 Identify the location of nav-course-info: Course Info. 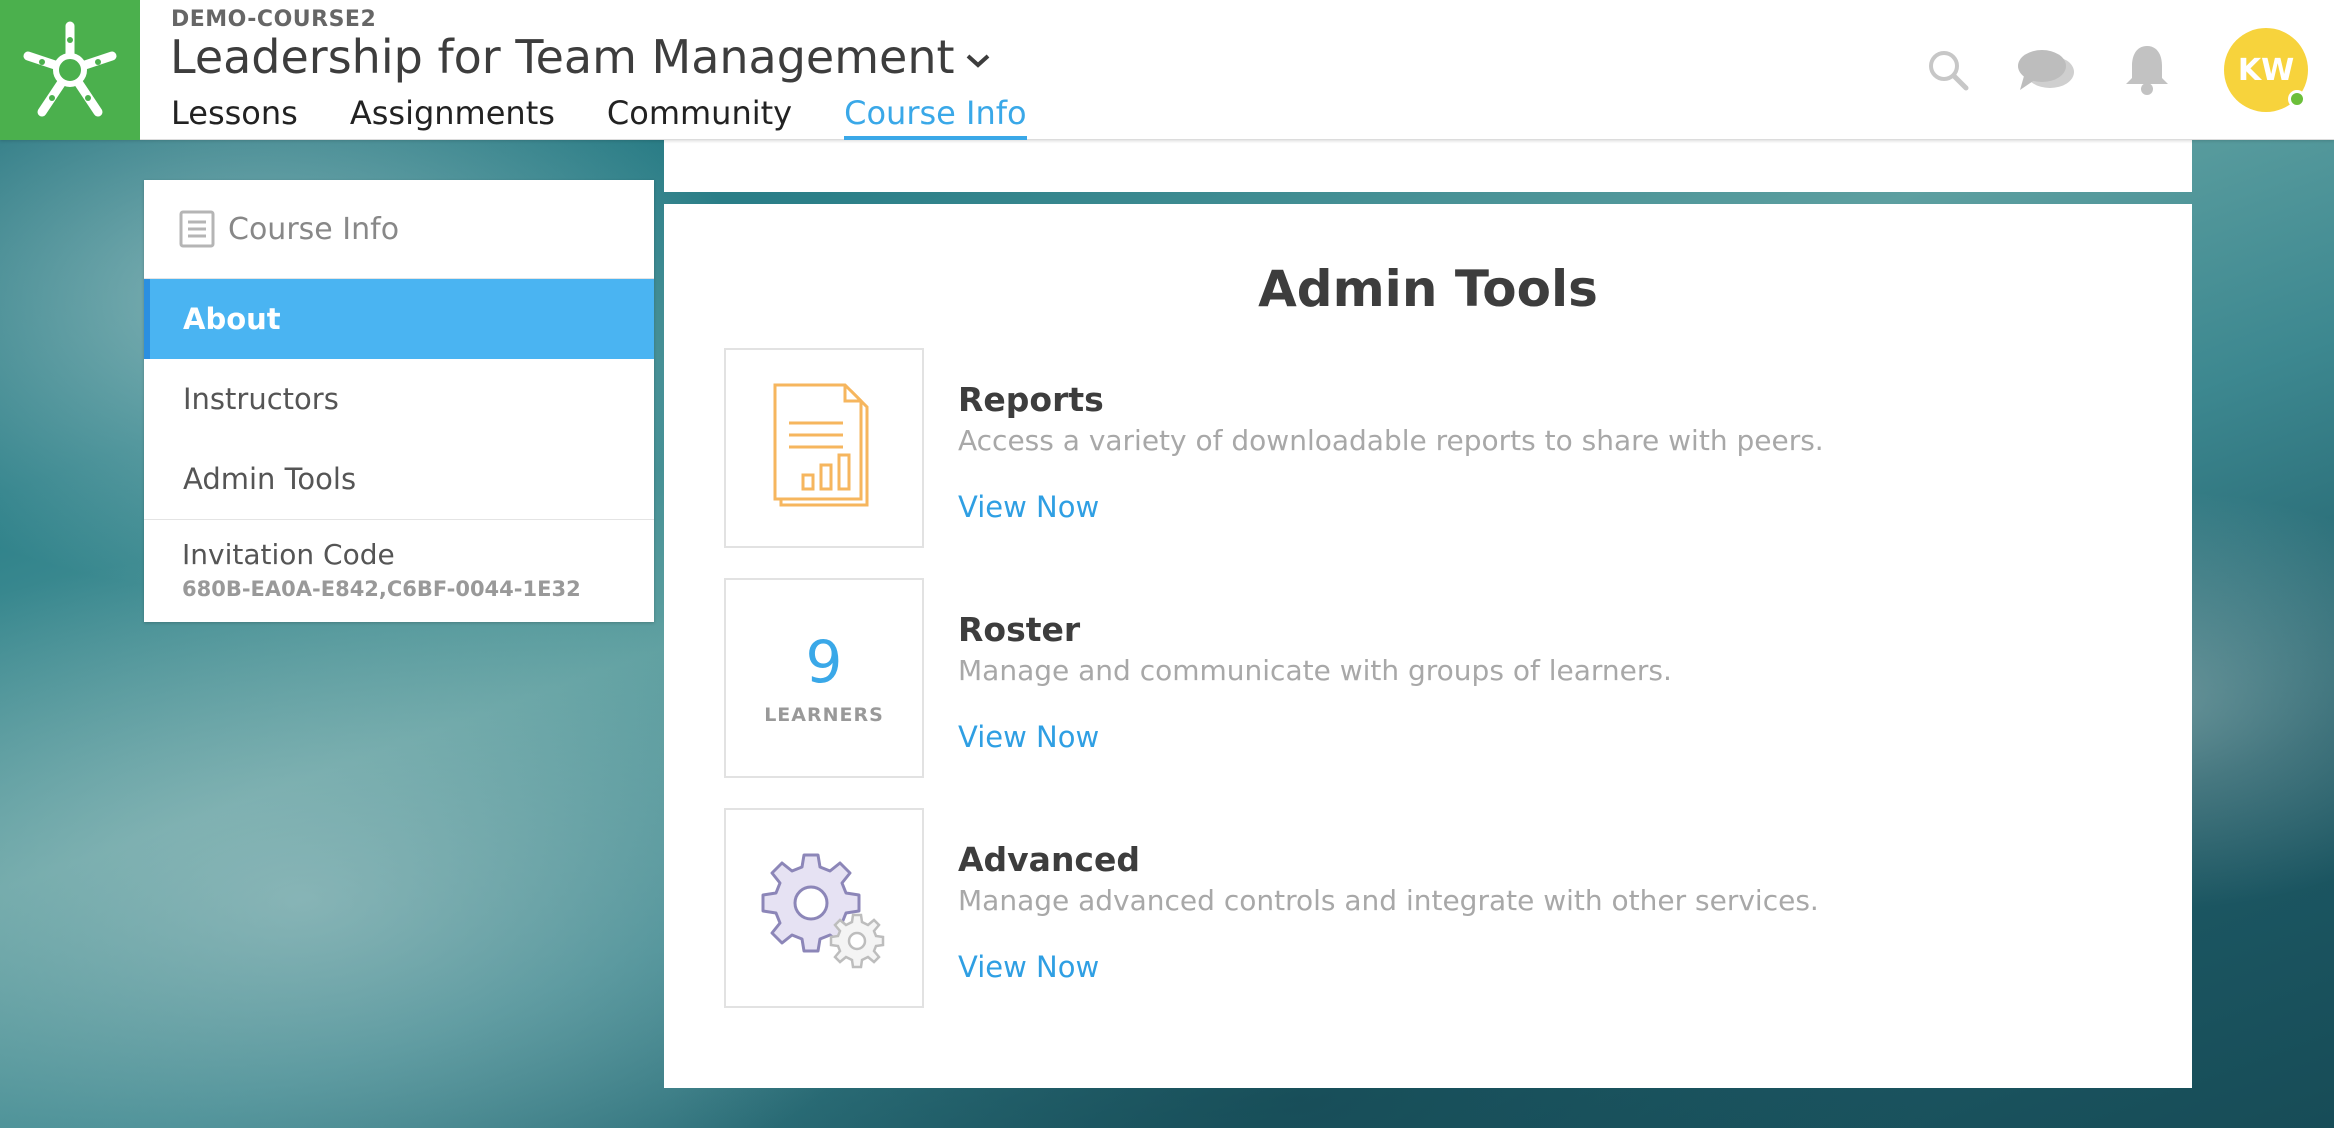
(935, 116).